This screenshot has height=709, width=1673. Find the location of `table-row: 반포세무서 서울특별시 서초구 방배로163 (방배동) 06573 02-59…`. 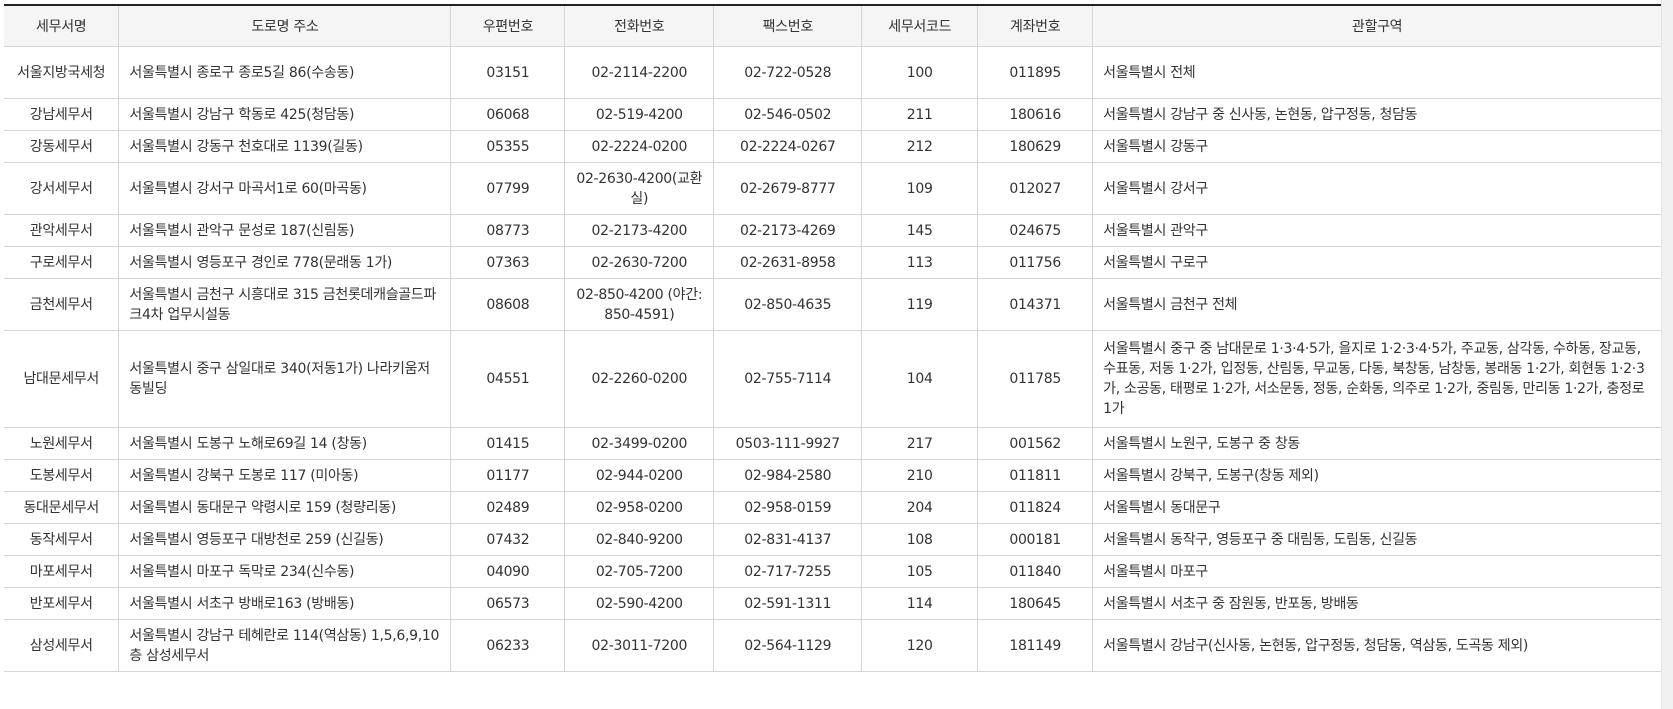

table-row: 반포세무서 서울특별시 서초구 방배로163 (방배동) 06573 02-59… is located at coordinates (832, 603).